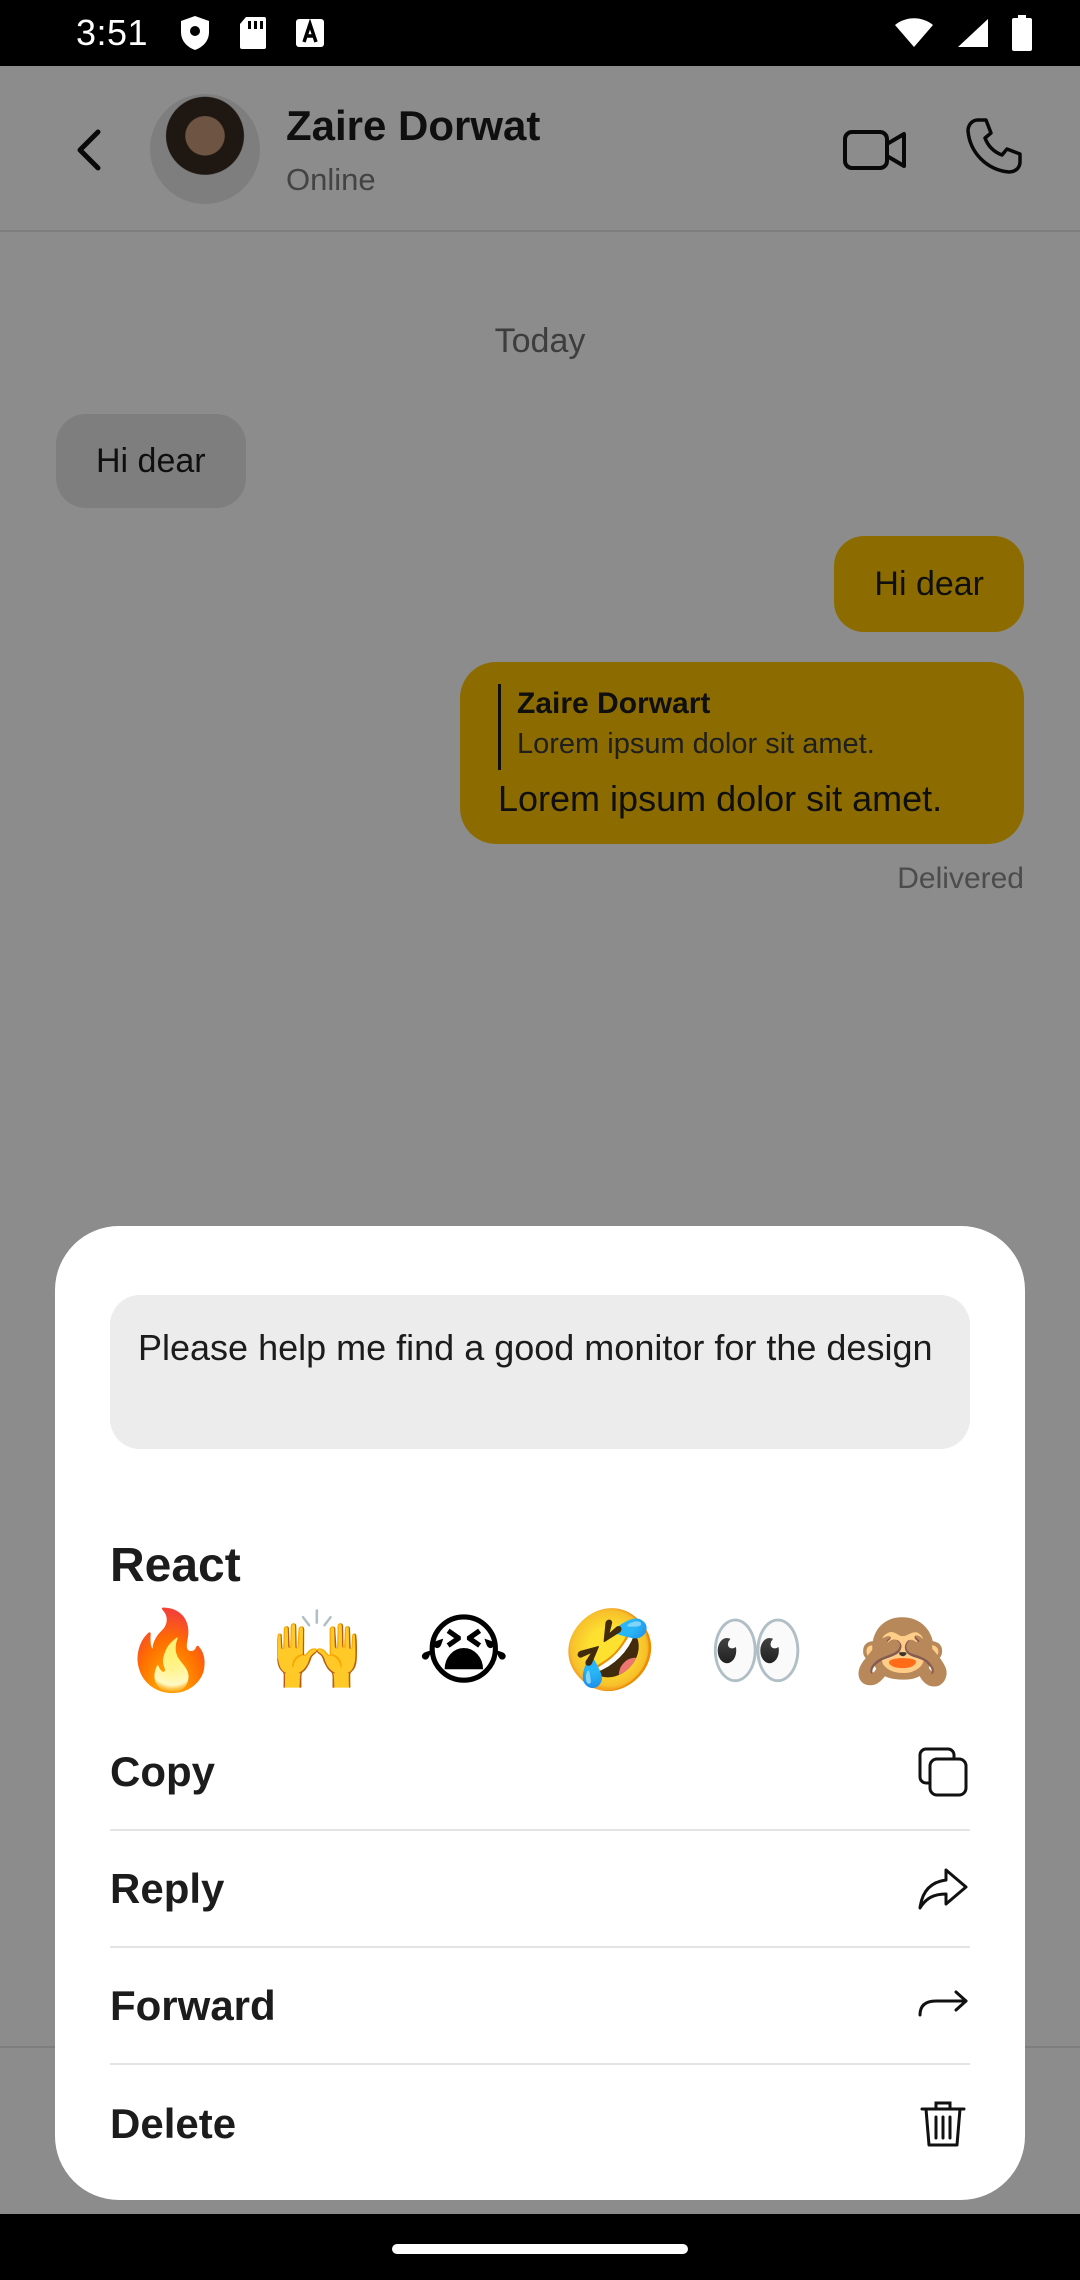 The height and width of the screenshot is (2280, 1080). What do you see at coordinates (112, 32) in the screenshot?
I see `status-time: 3:51` at bounding box center [112, 32].